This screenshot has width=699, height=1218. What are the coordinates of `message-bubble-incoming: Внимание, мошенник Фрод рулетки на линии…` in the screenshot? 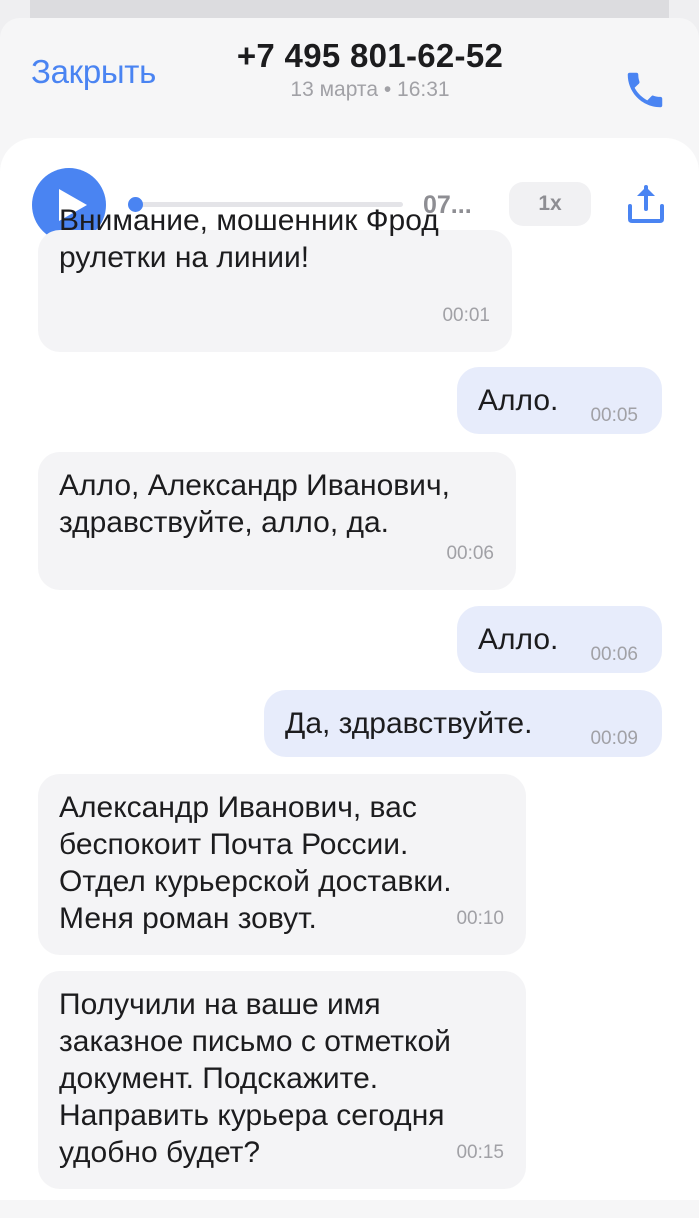 It's located at (275, 278).